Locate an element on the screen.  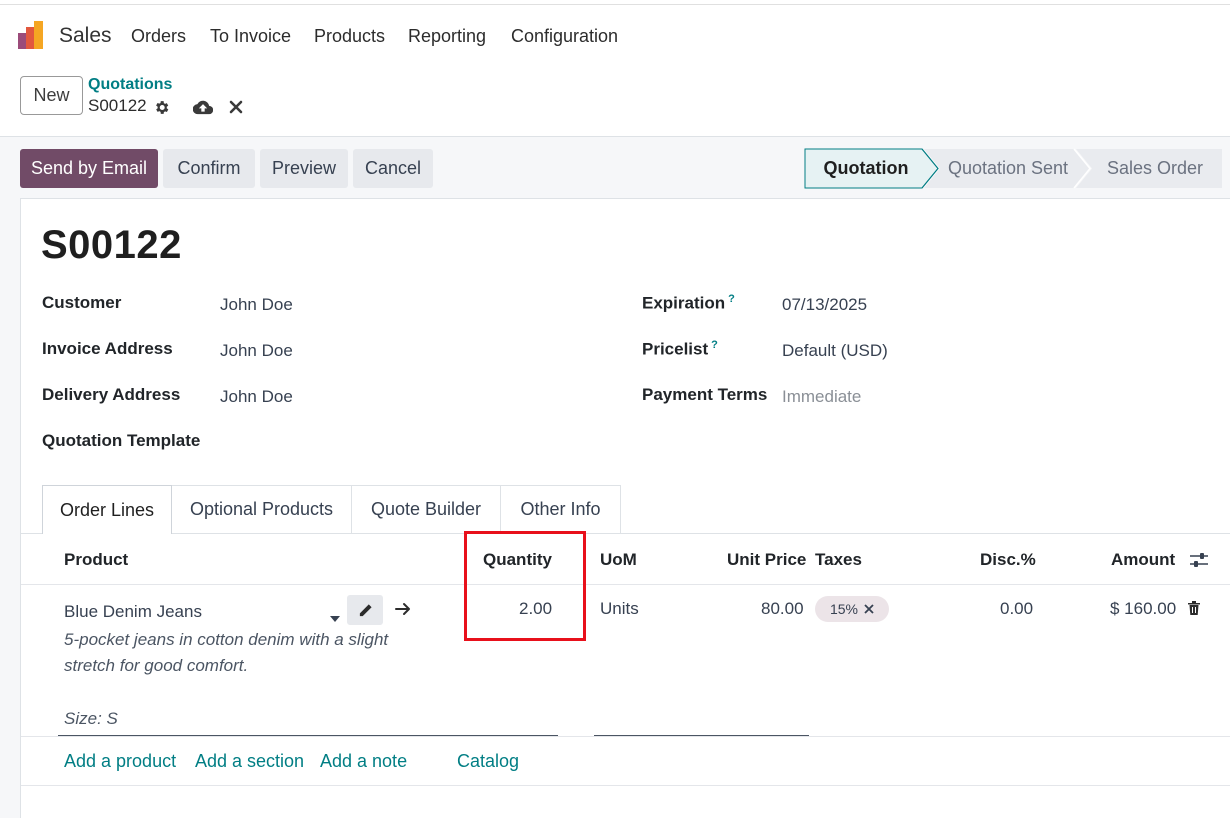
send-by-email-button: Send by Email is located at coordinates (89, 168).